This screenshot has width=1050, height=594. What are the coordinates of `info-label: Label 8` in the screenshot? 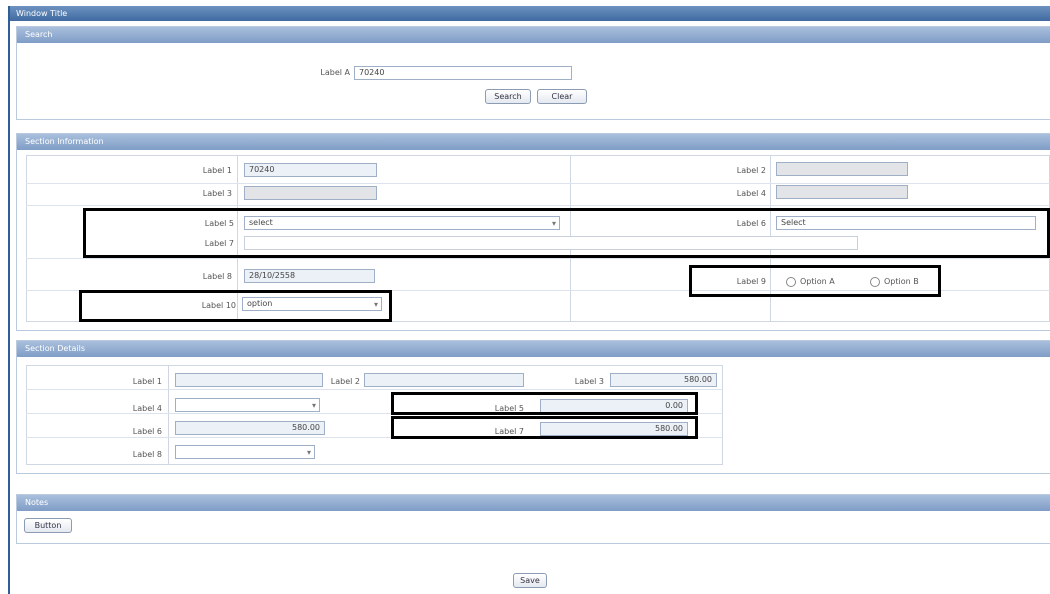 It's located at (217, 276).